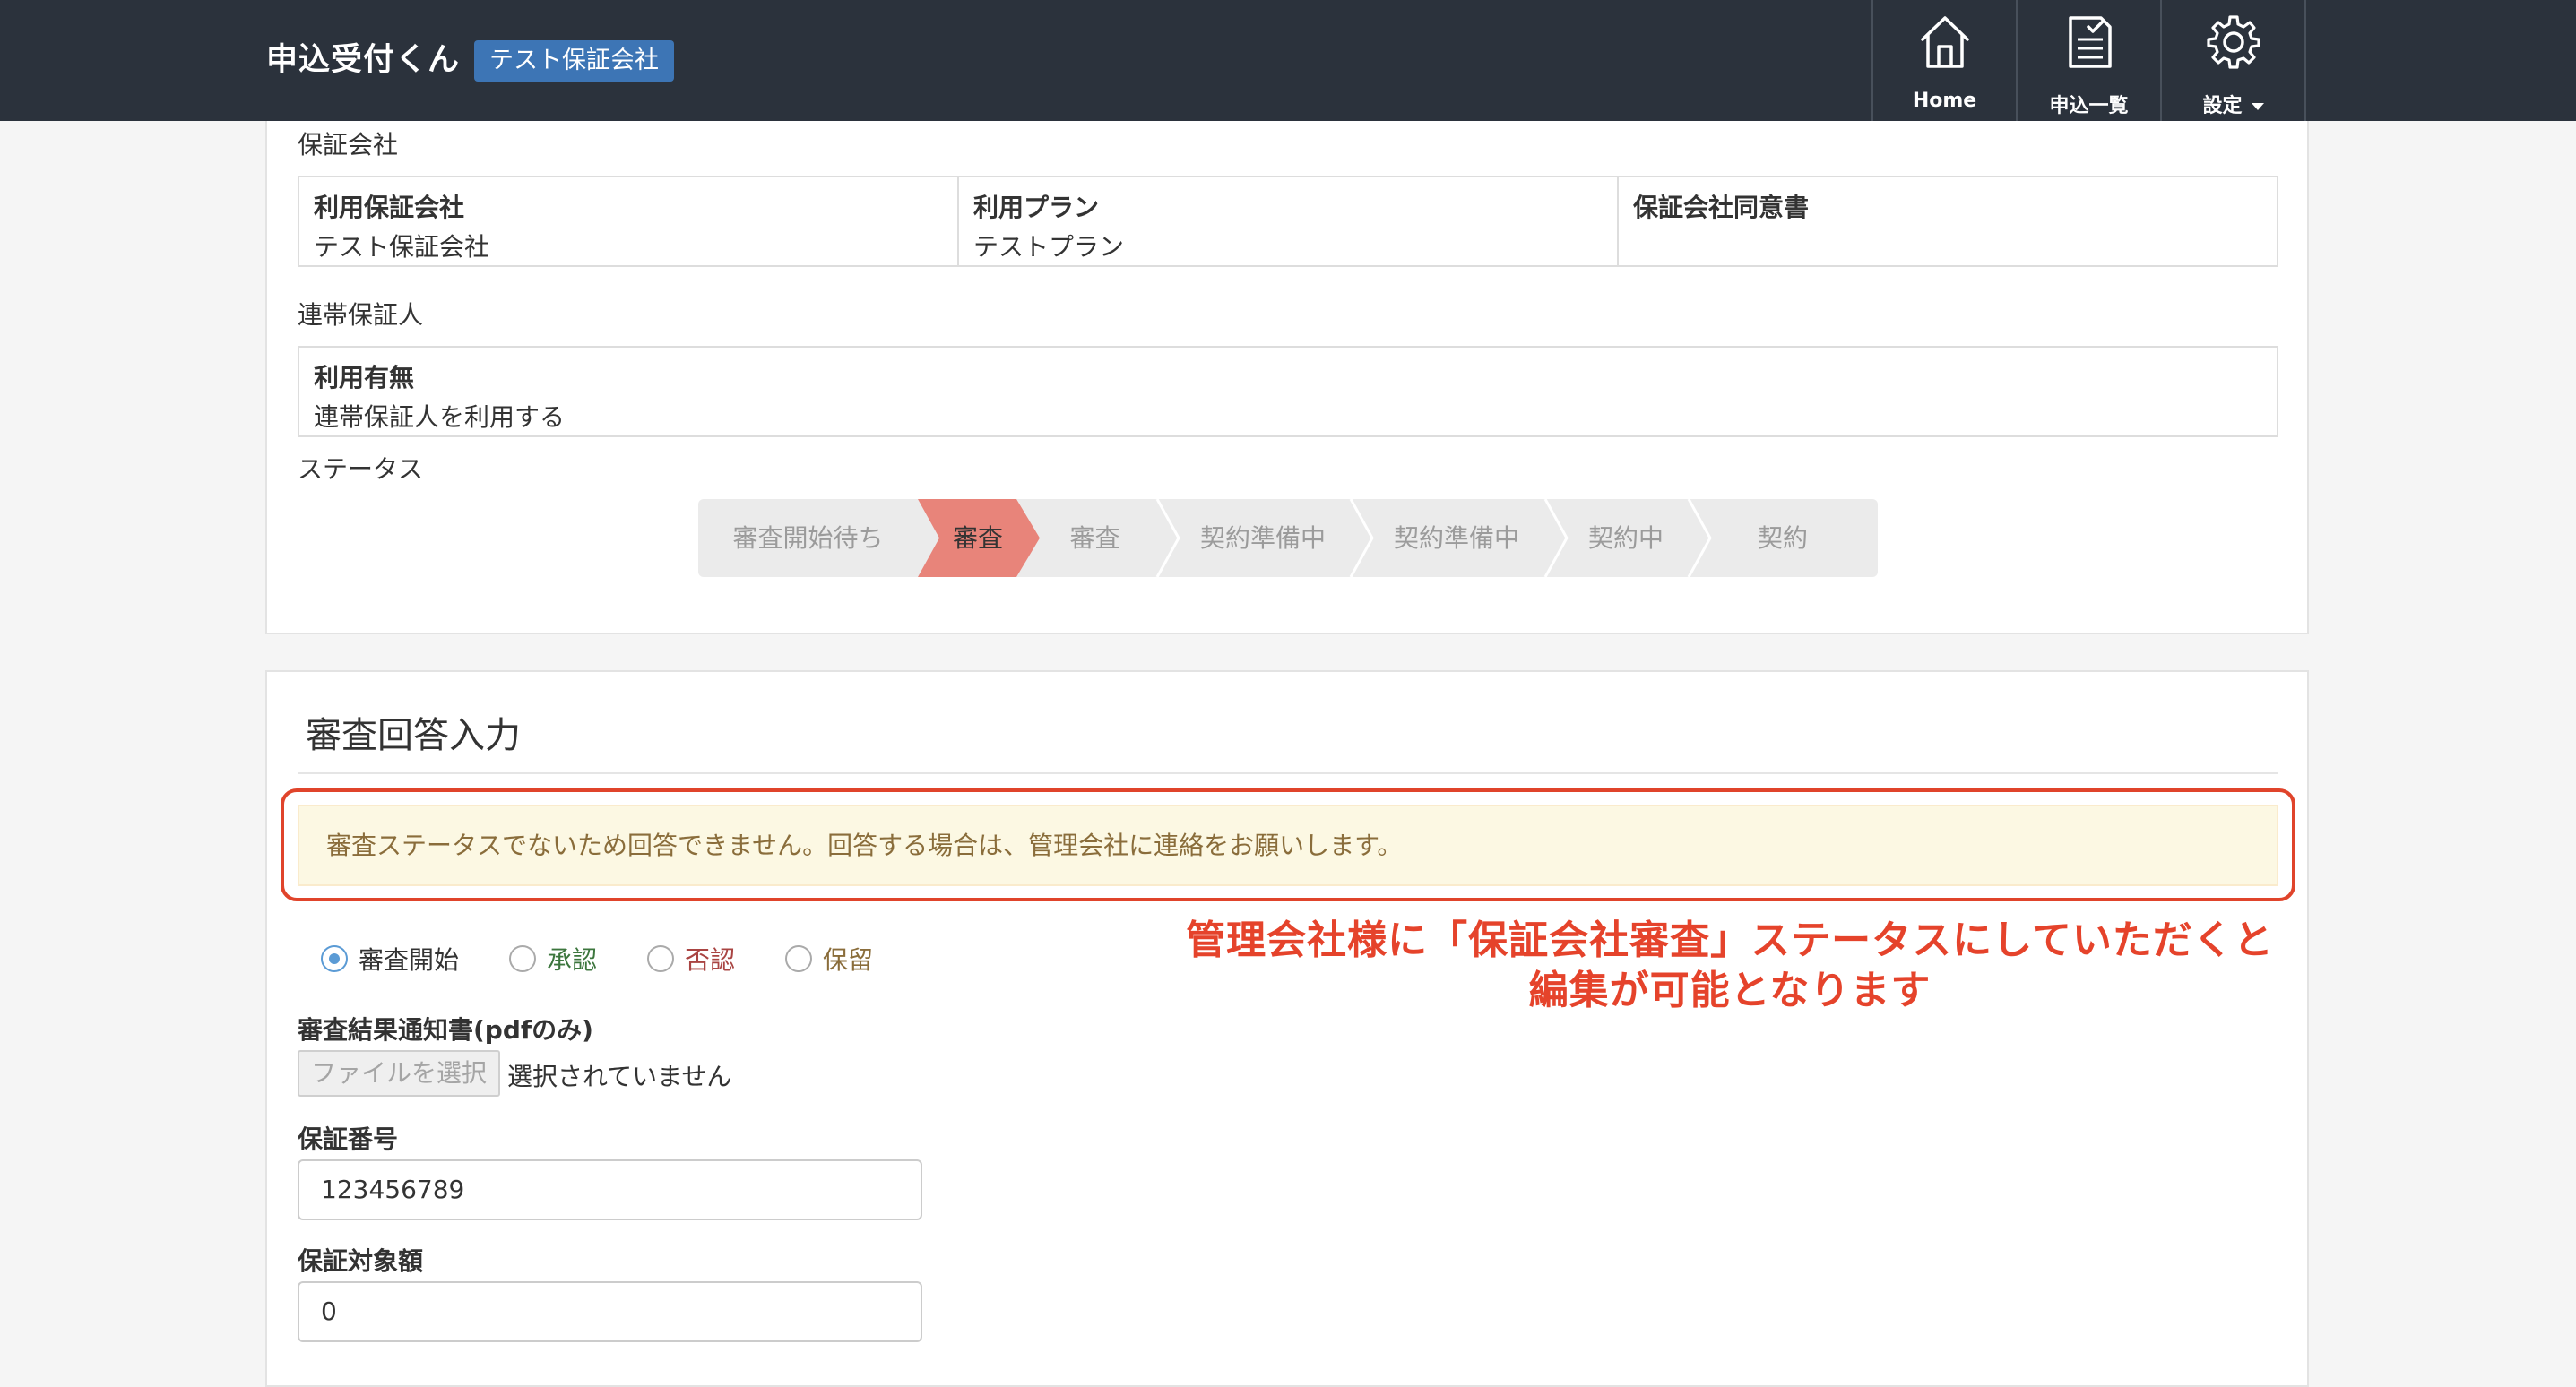 The width and height of the screenshot is (2576, 1387). What do you see at coordinates (1782, 538) in the screenshot?
I see `status-step-contract: 契約` at bounding box center [1782, 538].